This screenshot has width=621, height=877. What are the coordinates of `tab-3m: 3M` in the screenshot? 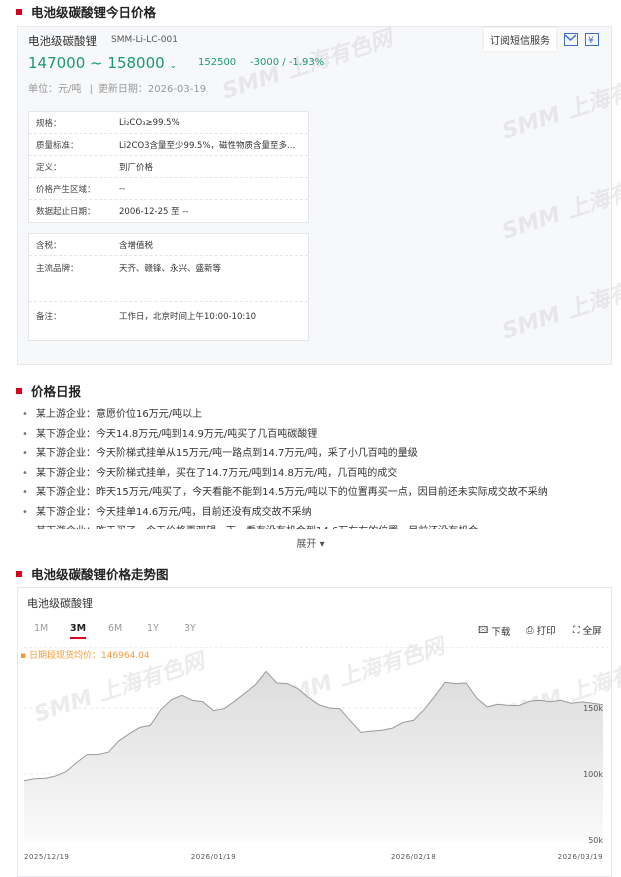 It's located at (78, 631).